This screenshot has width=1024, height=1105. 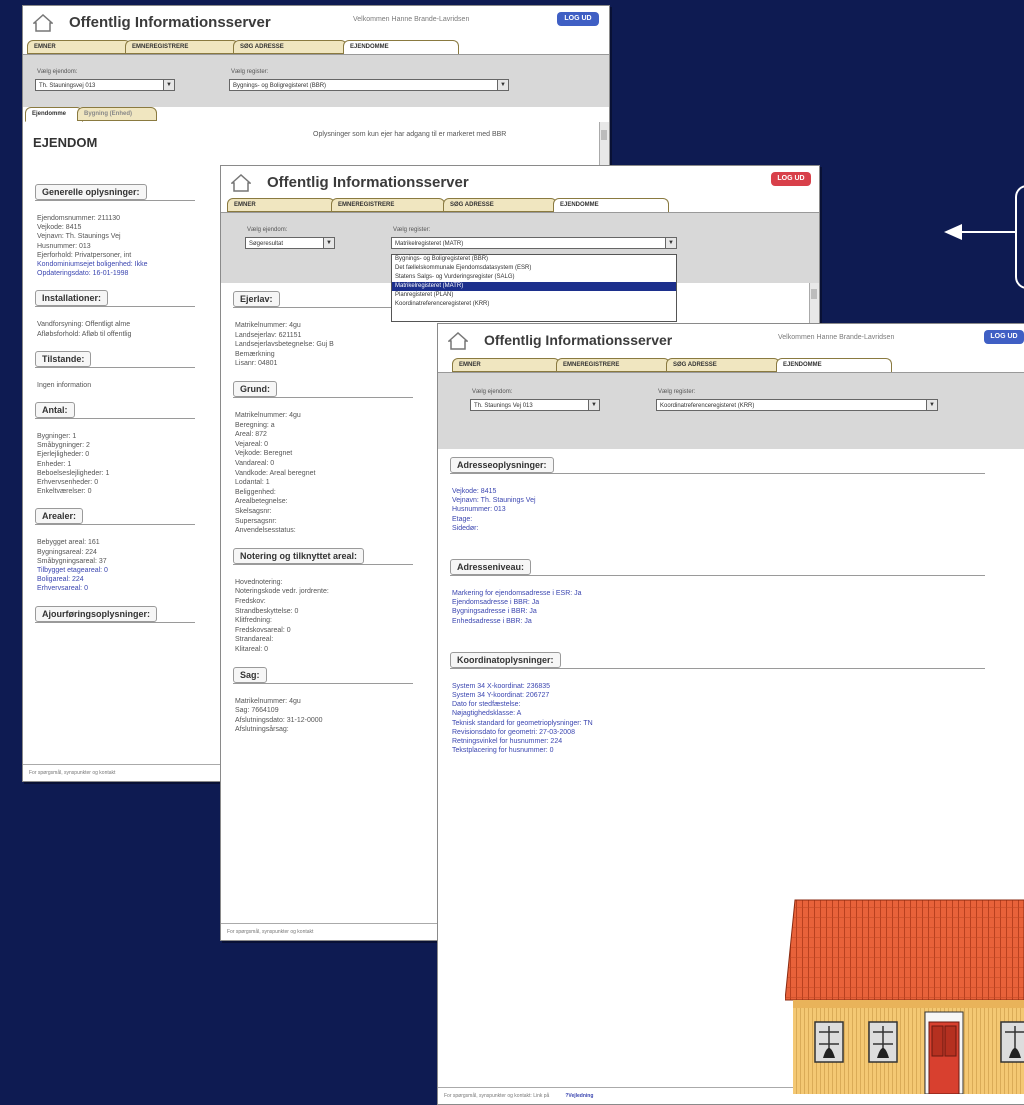 What do you see at coordinates (503, 751) in the screenshot?
I see `info-line: Tekstplacering for husnummer: 0` at bounding box center [503, 751].